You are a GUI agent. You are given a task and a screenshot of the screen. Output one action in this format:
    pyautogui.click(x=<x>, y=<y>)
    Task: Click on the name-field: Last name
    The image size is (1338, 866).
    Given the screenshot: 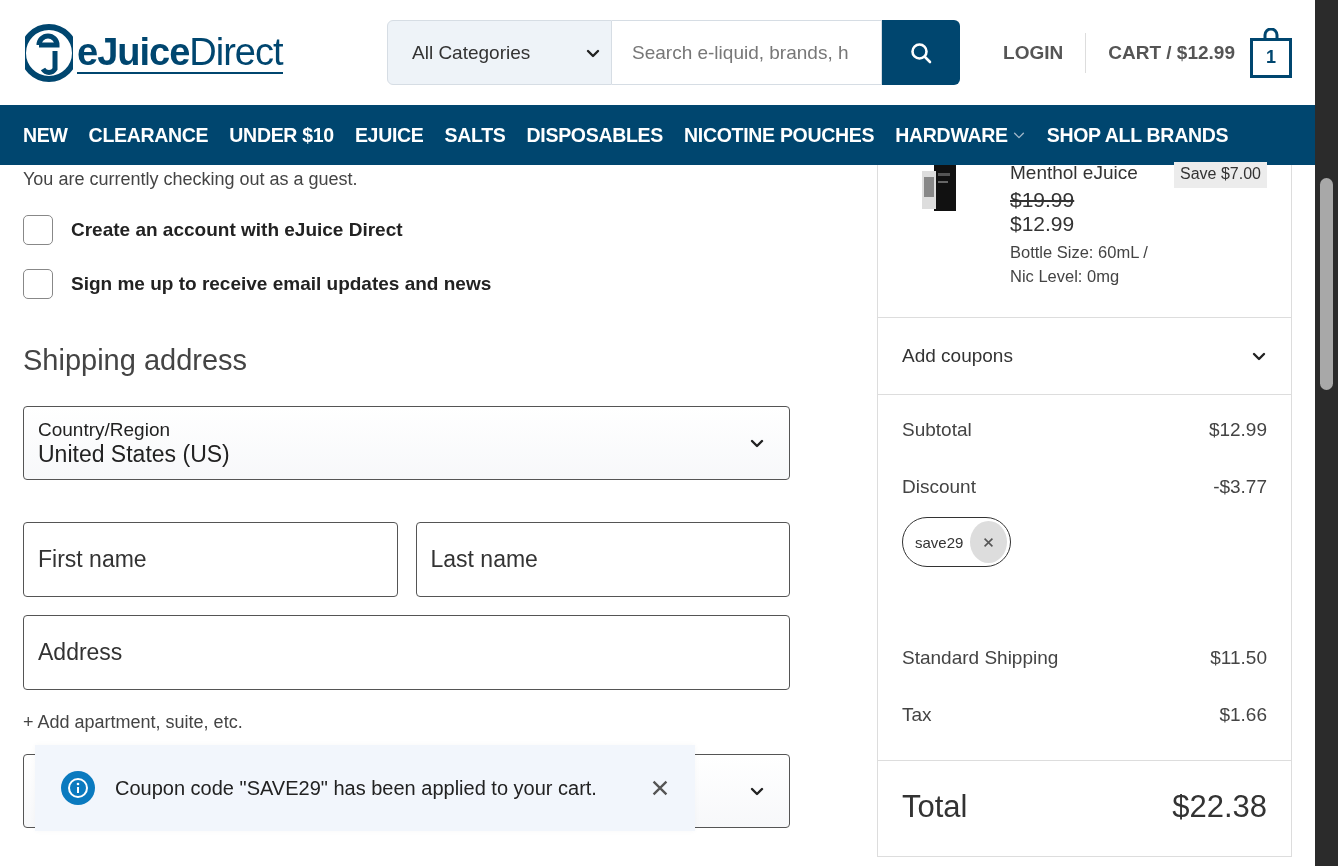 What is the action you would take?
    pyautogui.click(x=602, y=559)
    